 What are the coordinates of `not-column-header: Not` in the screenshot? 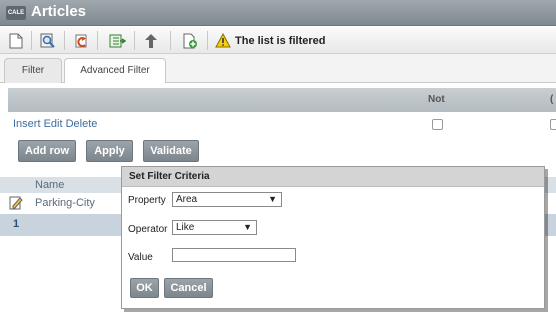 It's located at (436, 99).